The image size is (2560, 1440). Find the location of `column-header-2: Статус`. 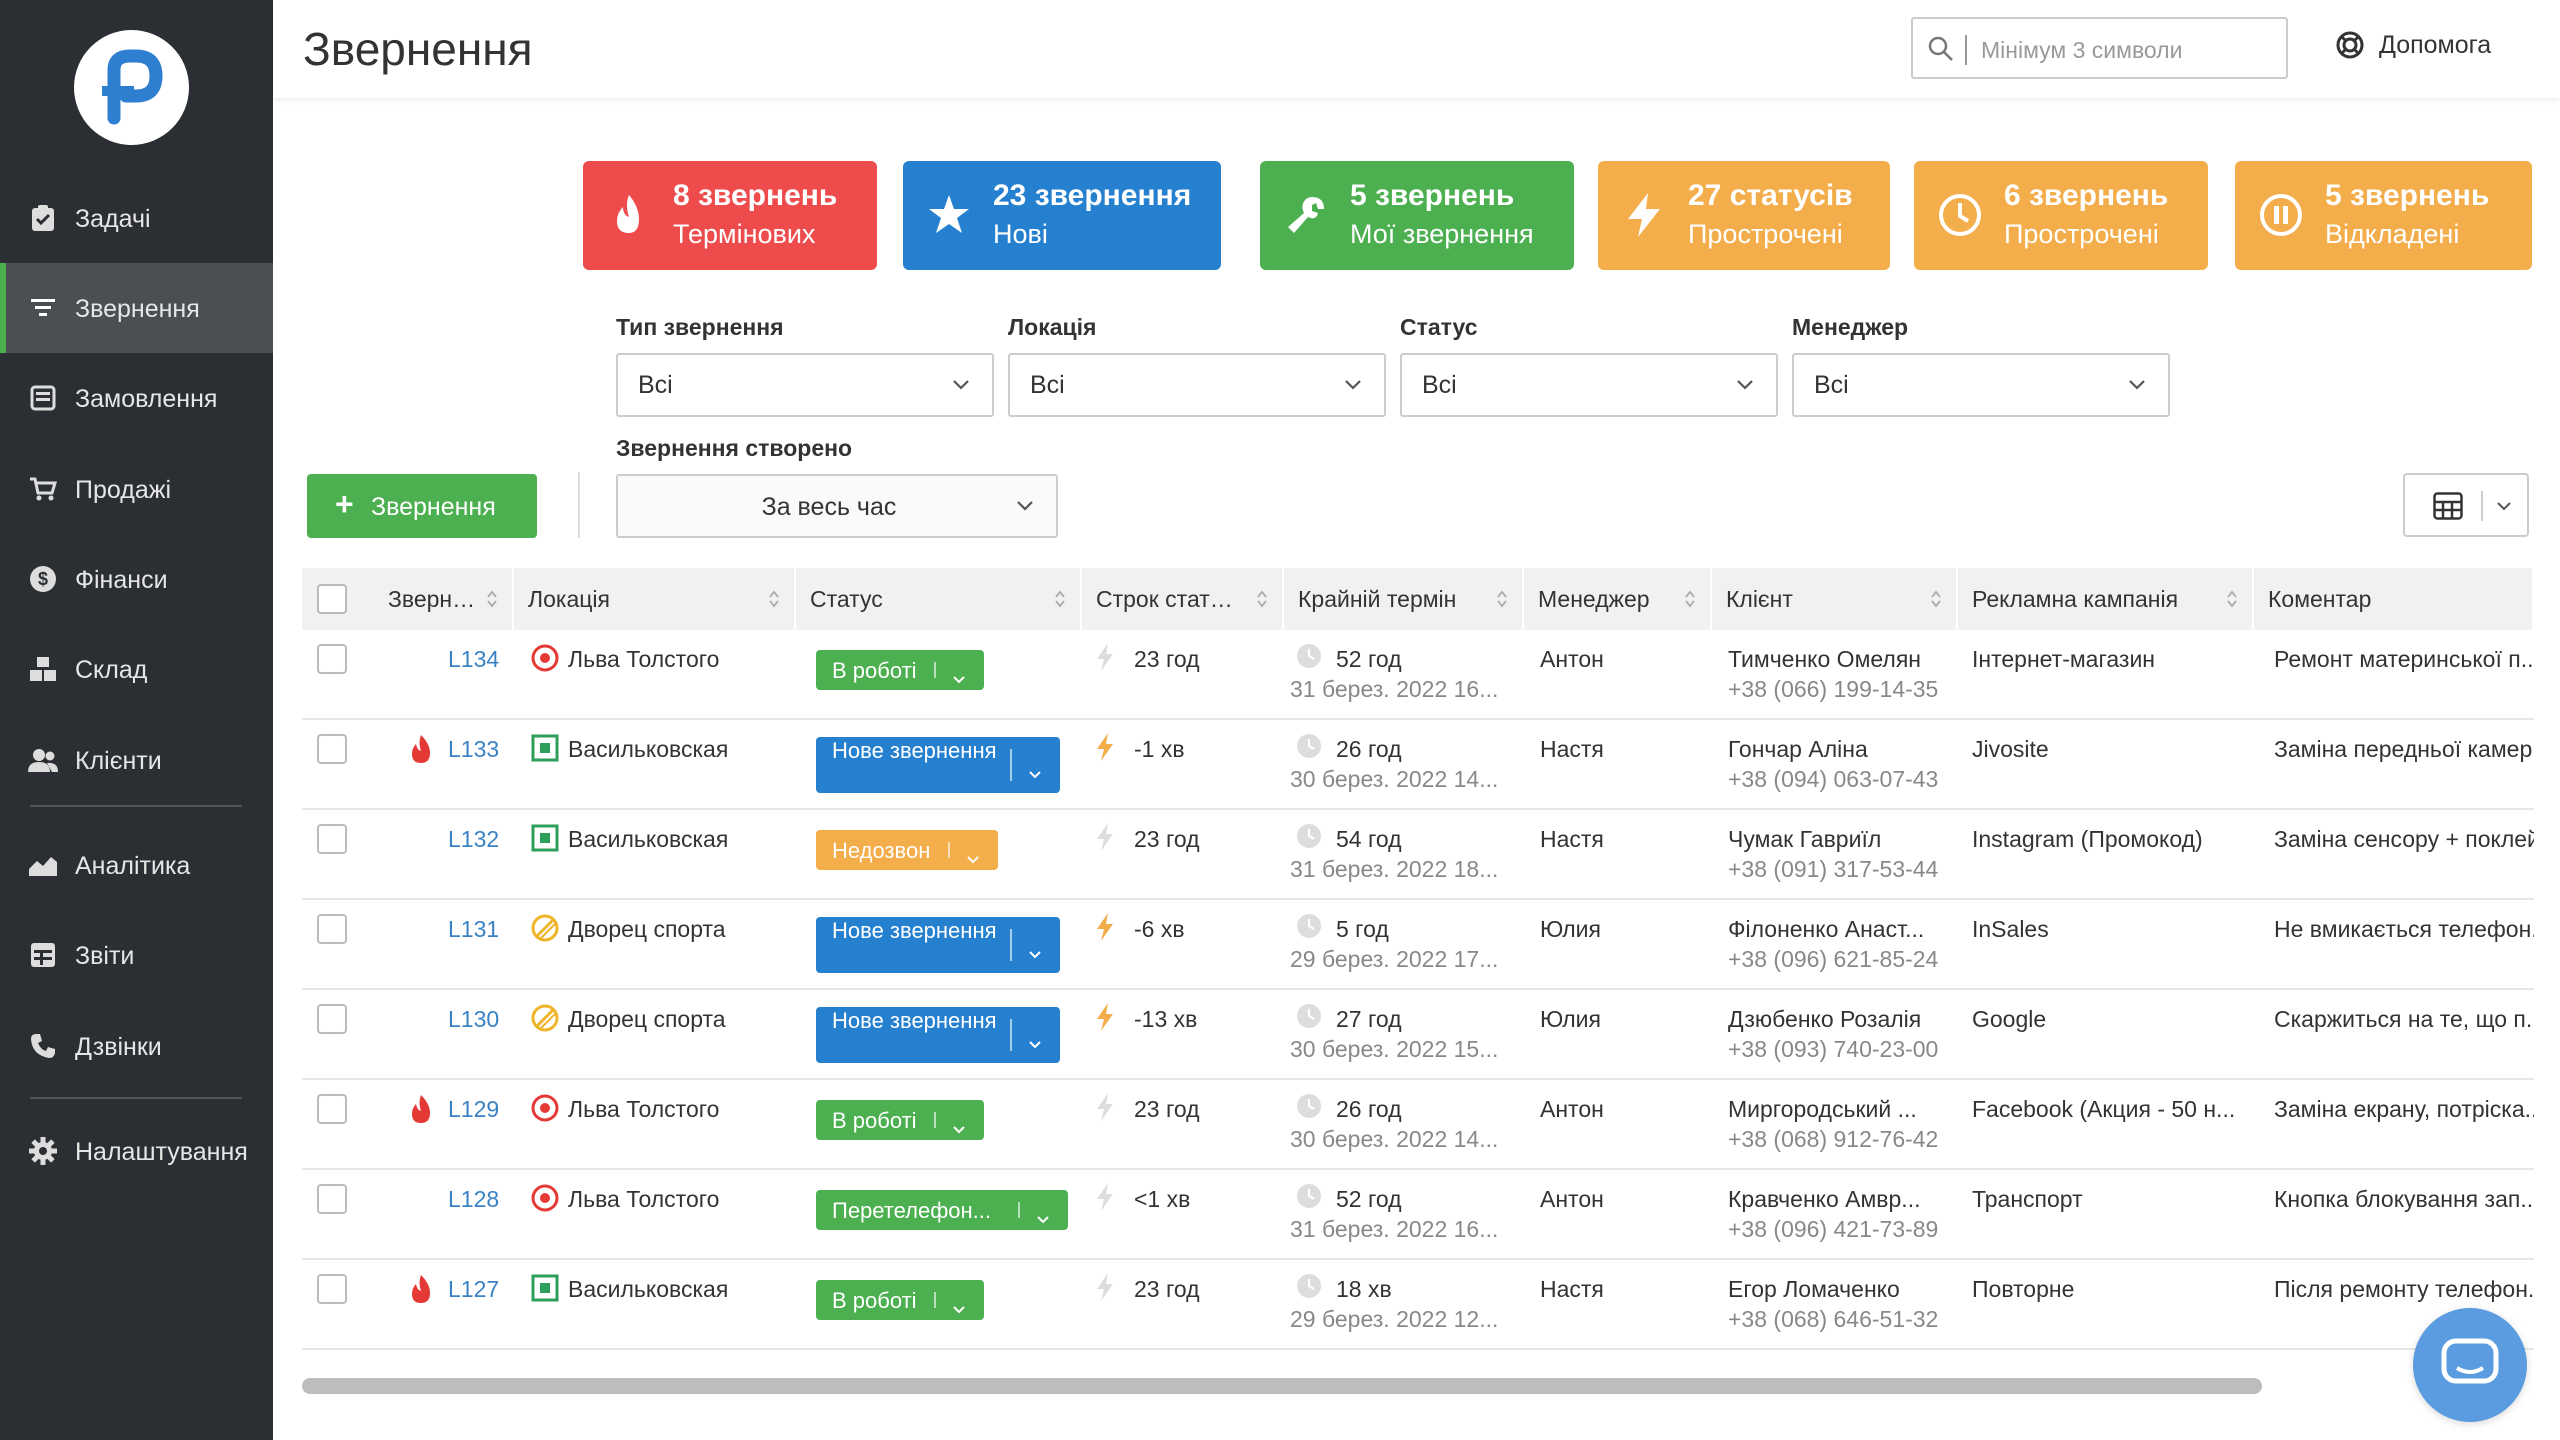

column-header-2: Статус is located at coordinates (939, 599).